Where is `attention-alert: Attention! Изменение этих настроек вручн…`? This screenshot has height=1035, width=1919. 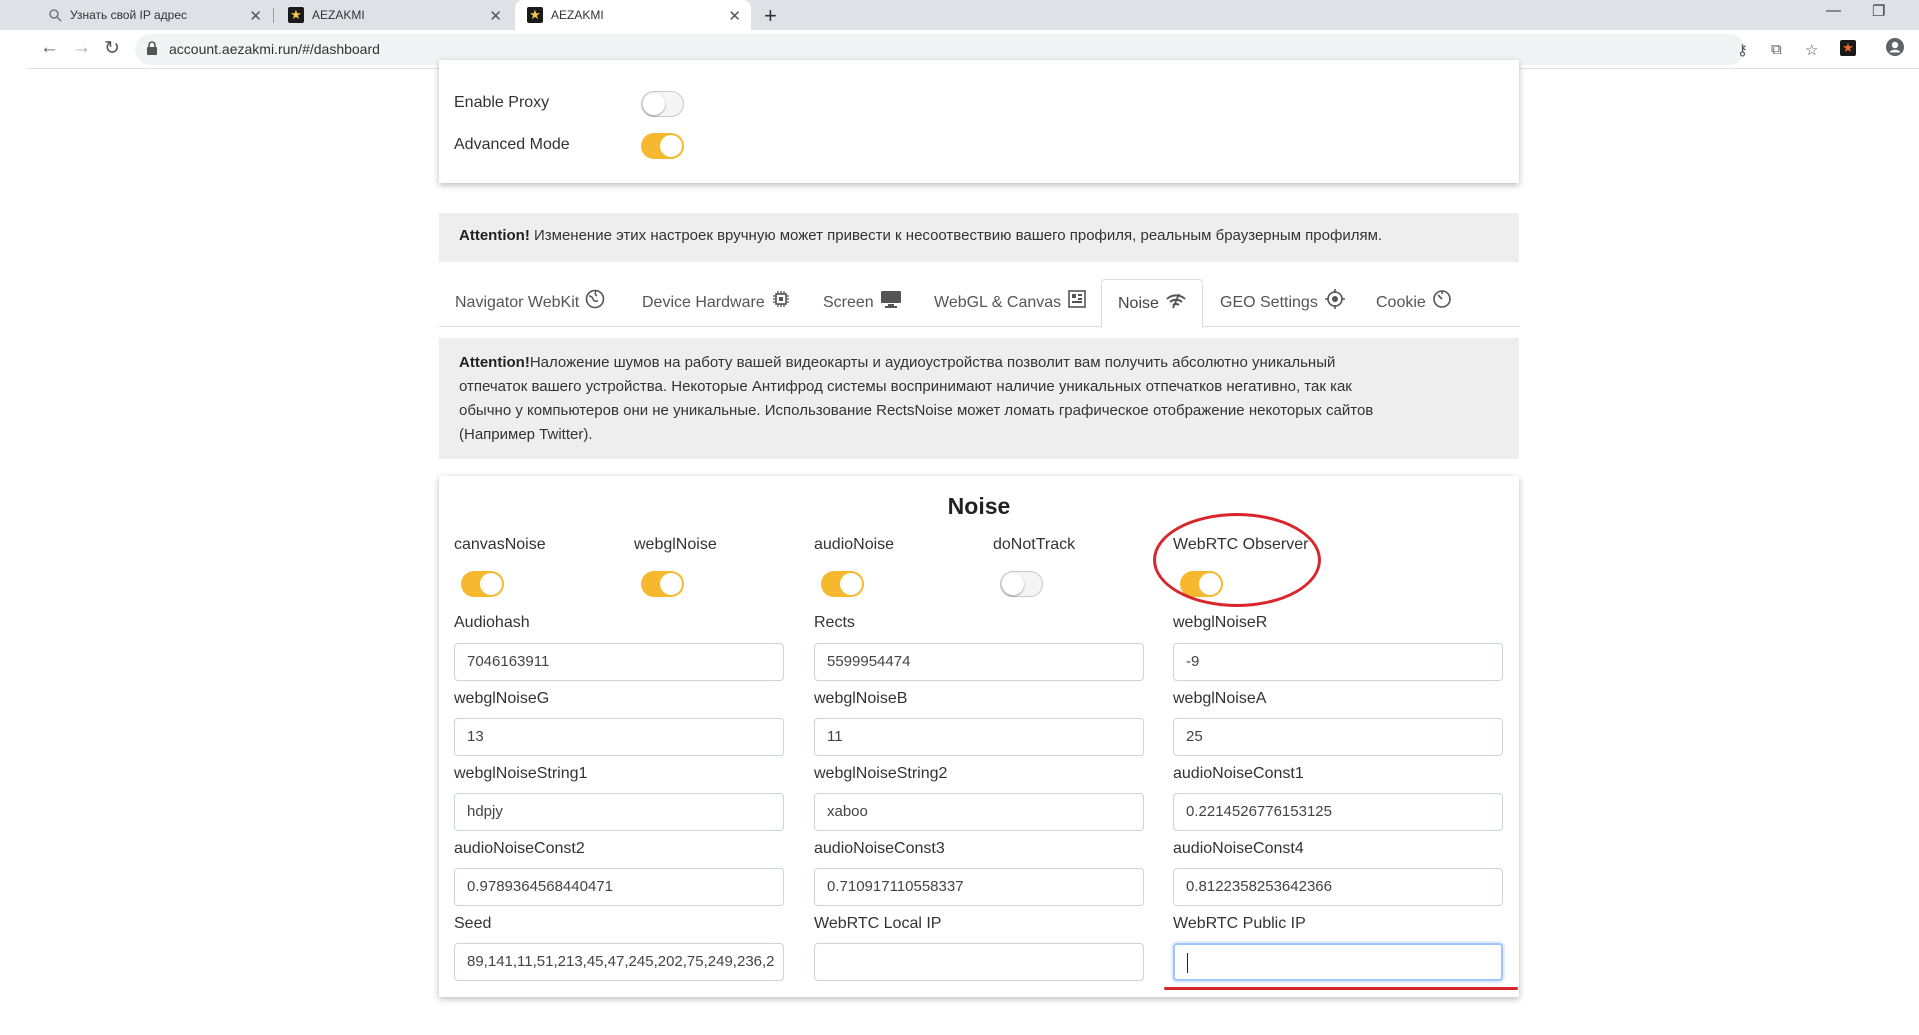 attention-alert: Attention! Изменение этих настроек вручн… is located at coordinates (979, 237).